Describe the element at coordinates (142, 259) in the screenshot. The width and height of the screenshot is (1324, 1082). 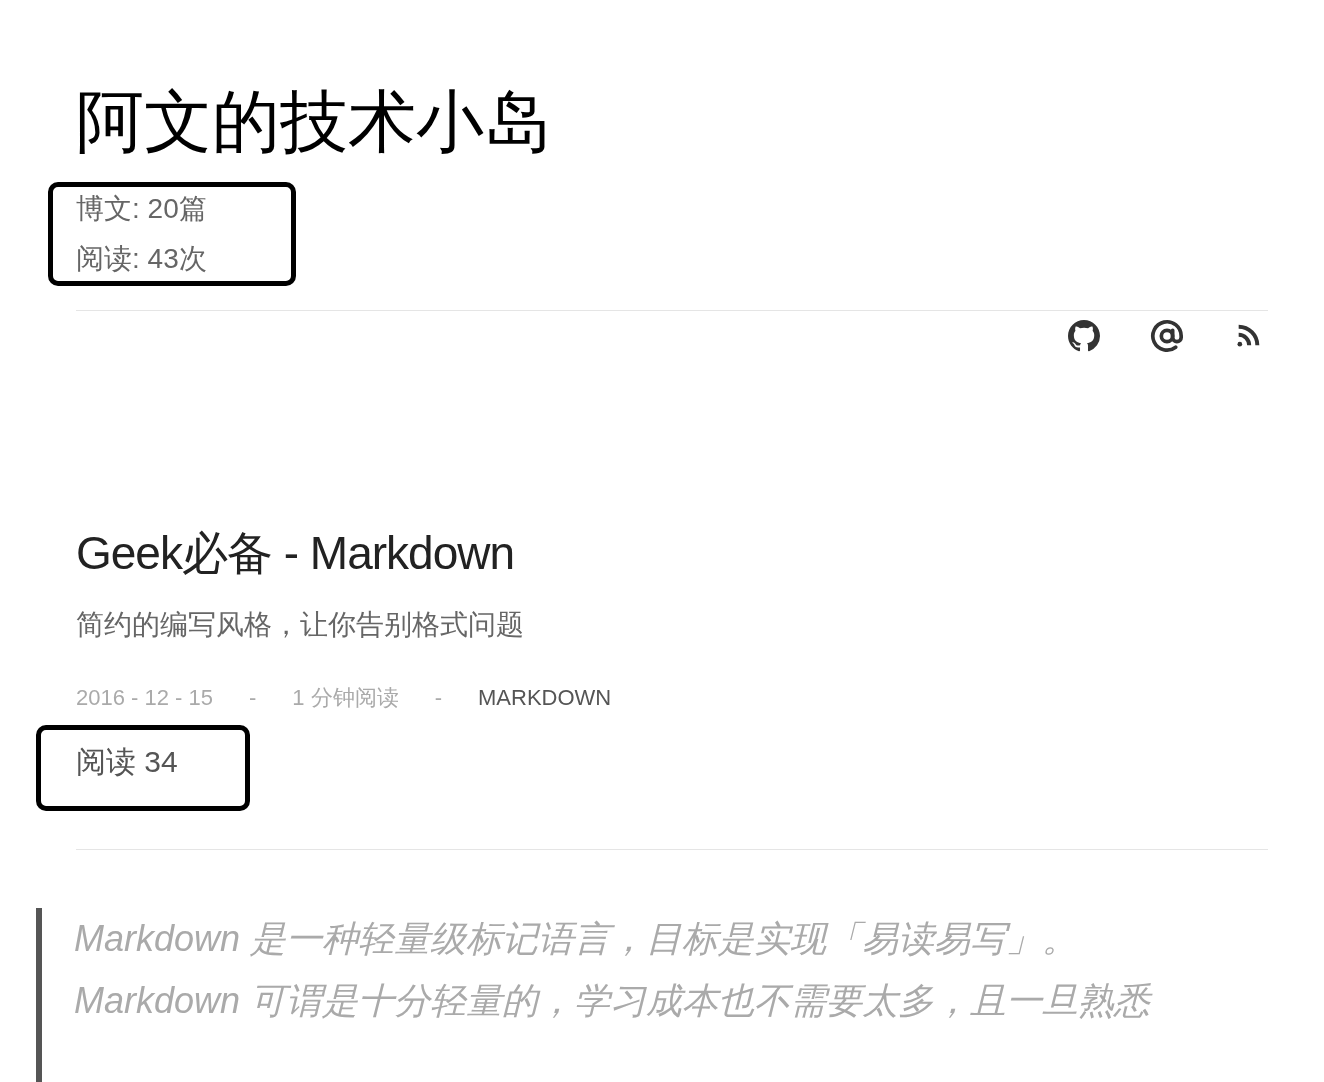
I see `stat-text: 阅读: 43次` at that location.